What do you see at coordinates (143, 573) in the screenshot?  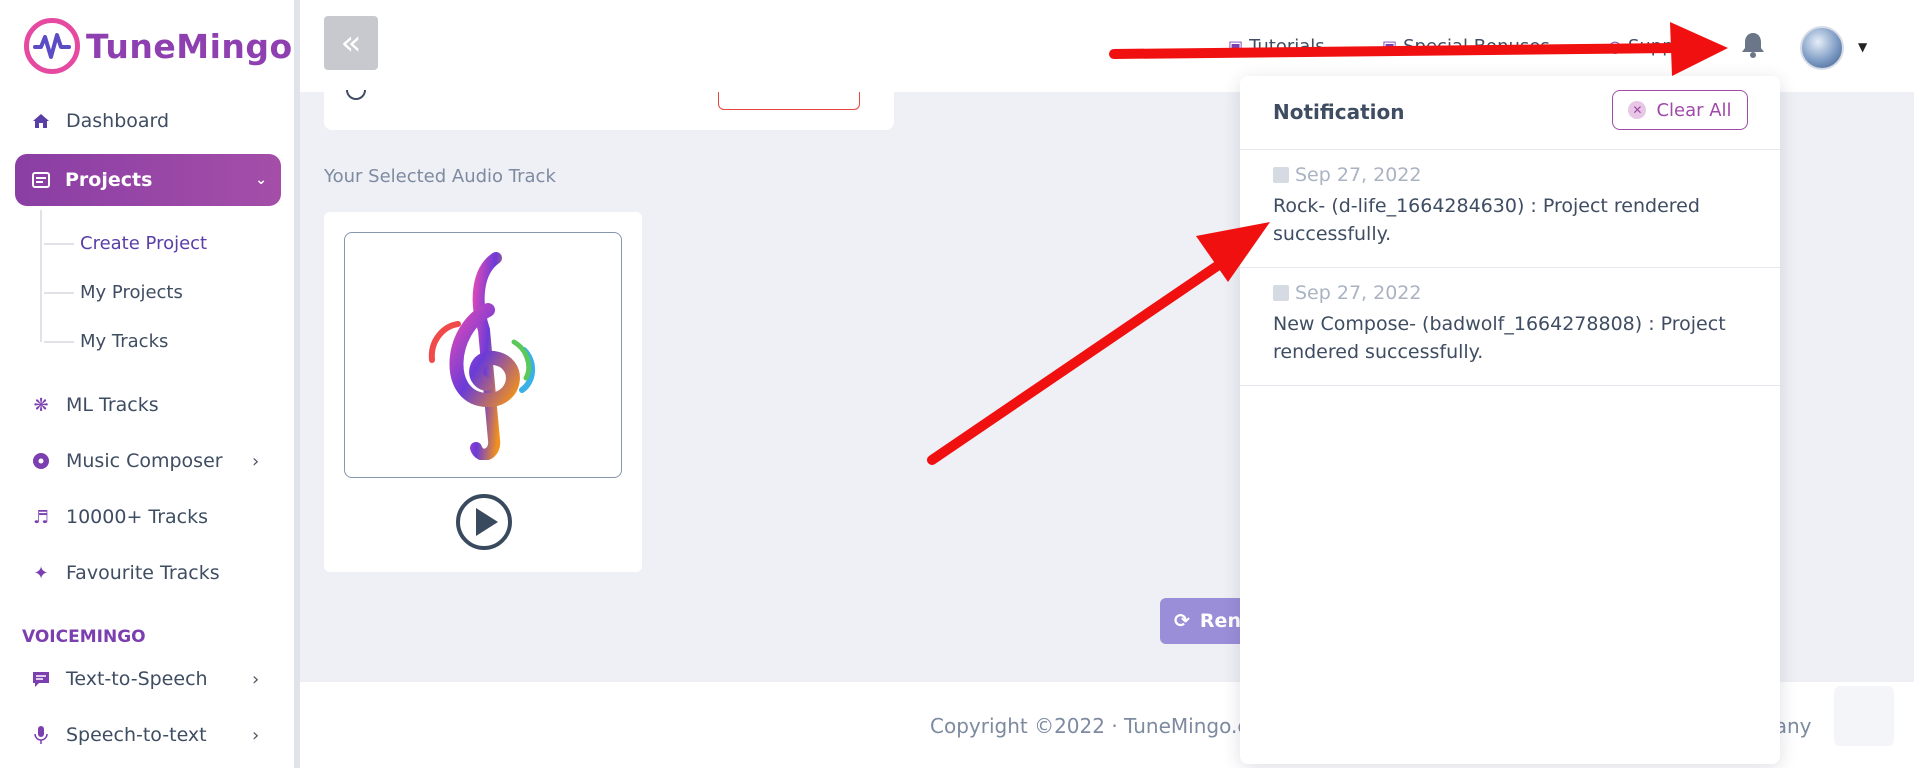 I see `sidebar-item-label: Favourite Tracks` at bounding box center [143, 573].